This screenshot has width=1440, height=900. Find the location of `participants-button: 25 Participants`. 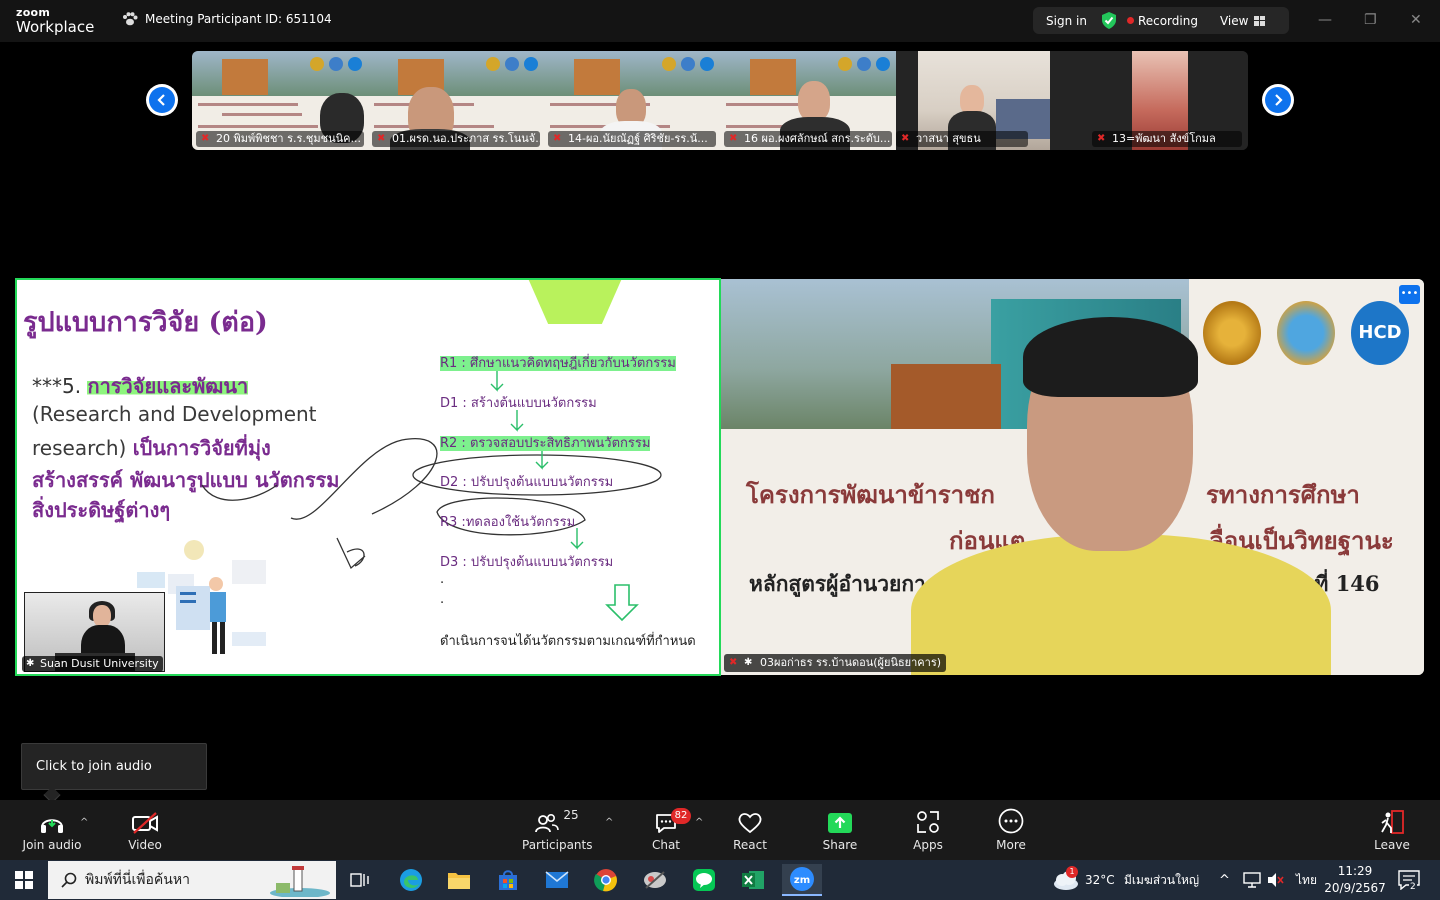

participants-button: 25 Participants is located at coordinates (557, 830).